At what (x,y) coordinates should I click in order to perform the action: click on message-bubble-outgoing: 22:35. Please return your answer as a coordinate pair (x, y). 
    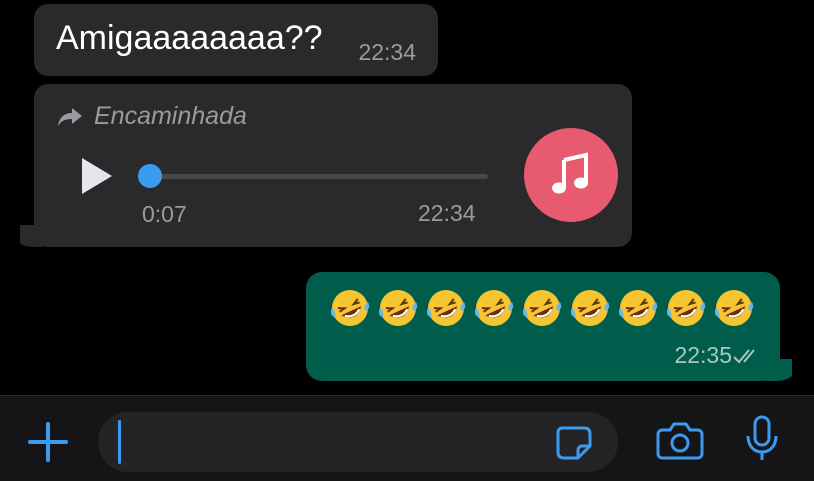
    Looking at the image, I should click on (543, 326).